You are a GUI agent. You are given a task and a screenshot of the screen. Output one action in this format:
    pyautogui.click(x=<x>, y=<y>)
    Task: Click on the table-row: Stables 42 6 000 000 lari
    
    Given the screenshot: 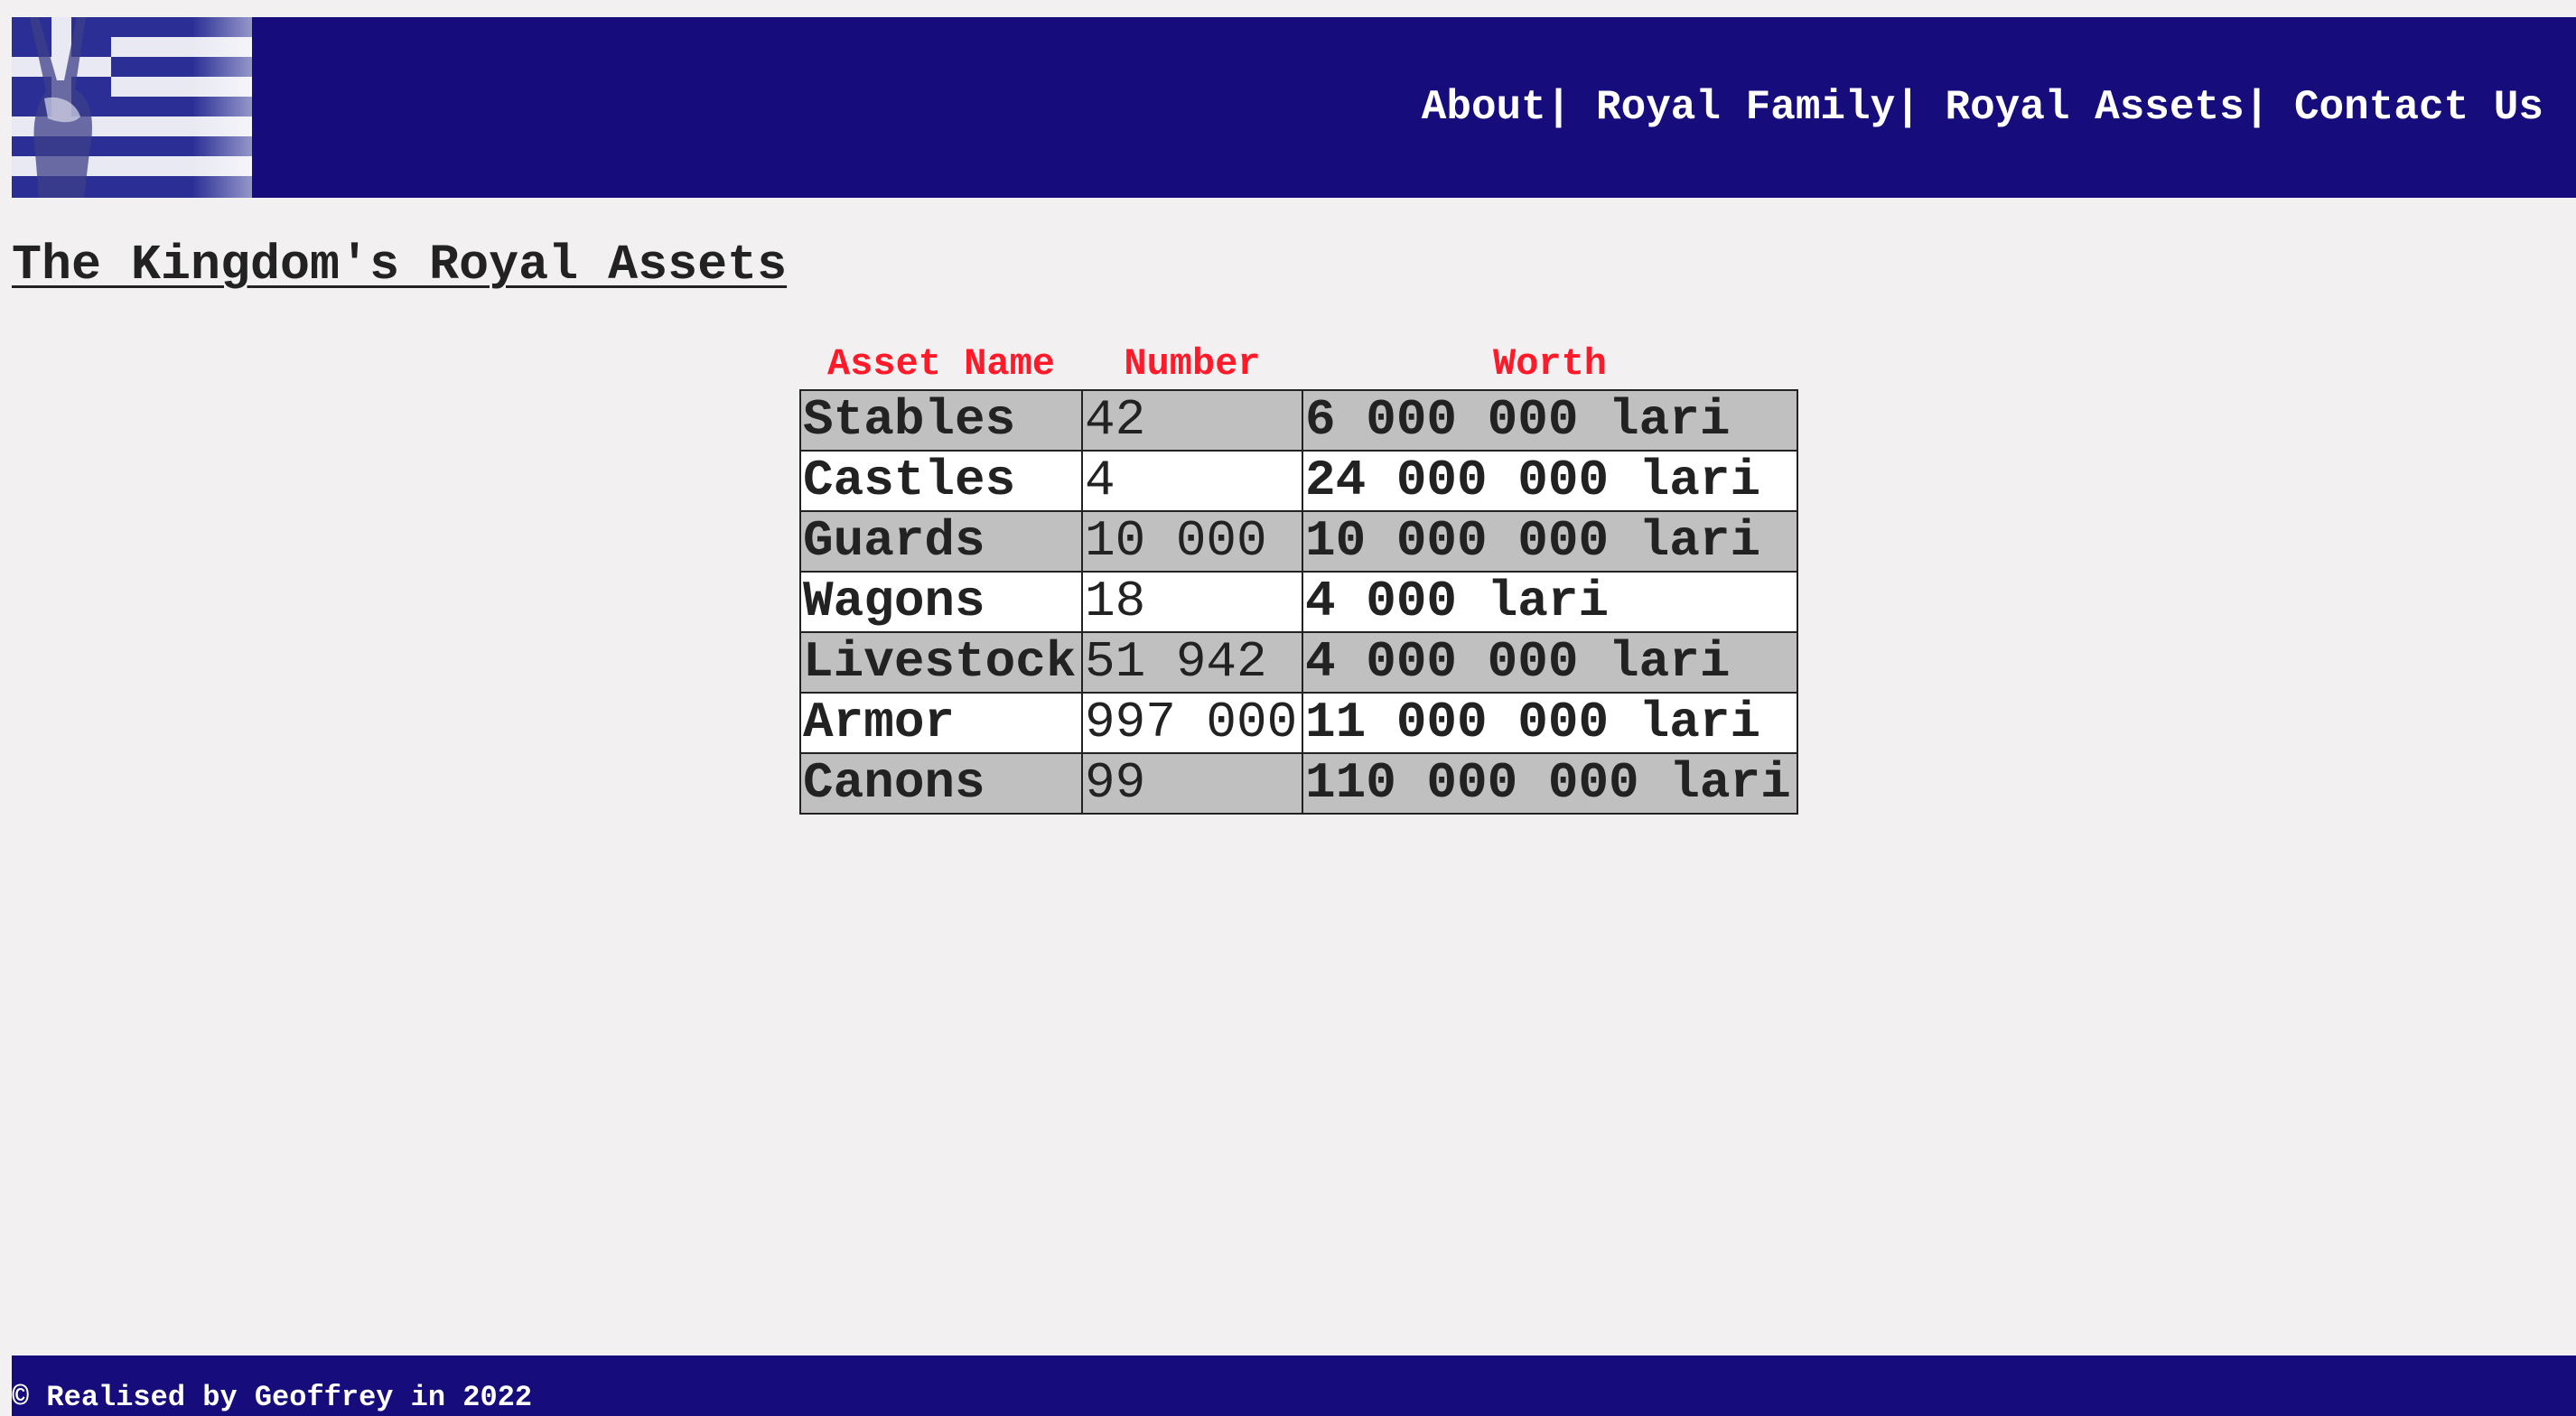 What is the action you would take?
    pyautogui.click(x=1298, y=420)
    